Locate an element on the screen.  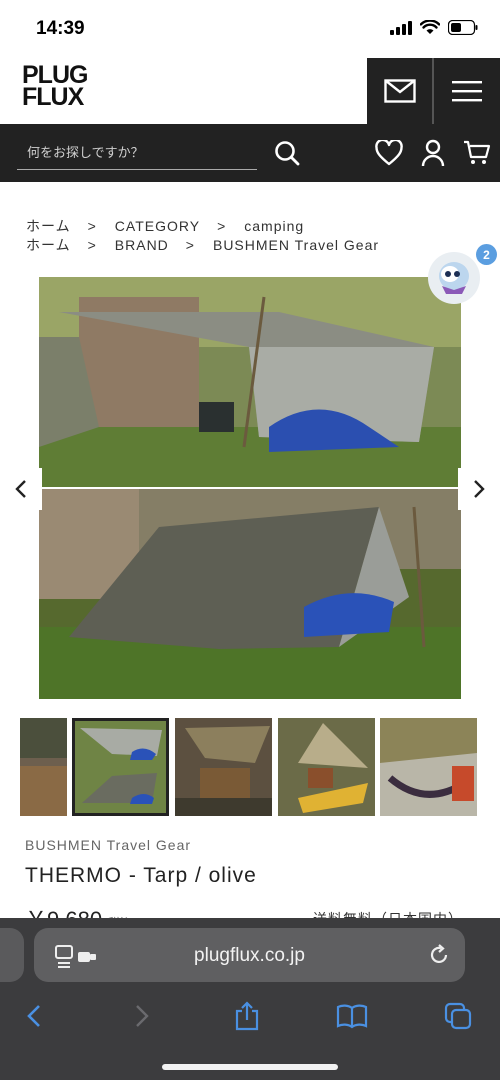
carousel-next-button is located at coordinates (479, 489).